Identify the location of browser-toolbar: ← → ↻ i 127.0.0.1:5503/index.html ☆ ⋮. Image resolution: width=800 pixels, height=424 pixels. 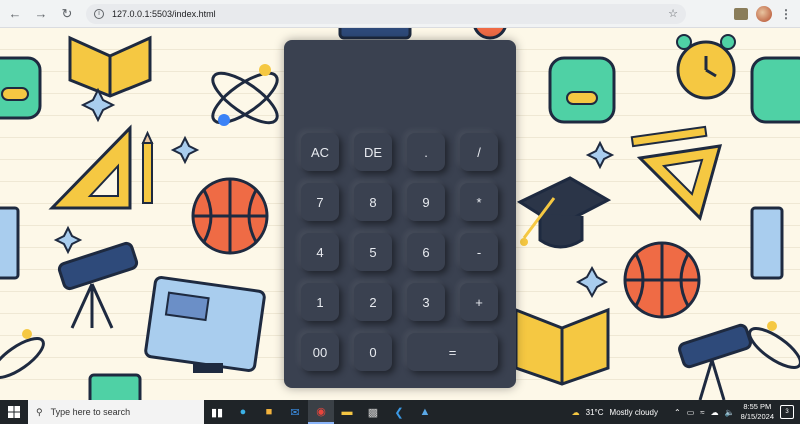
(400, 14).